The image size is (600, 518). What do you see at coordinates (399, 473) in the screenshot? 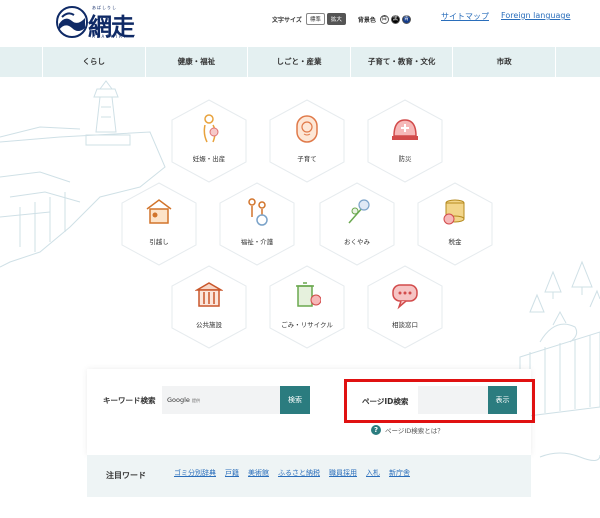
I see `attention-link: 新庁舎` at bounding box center [399, 473].